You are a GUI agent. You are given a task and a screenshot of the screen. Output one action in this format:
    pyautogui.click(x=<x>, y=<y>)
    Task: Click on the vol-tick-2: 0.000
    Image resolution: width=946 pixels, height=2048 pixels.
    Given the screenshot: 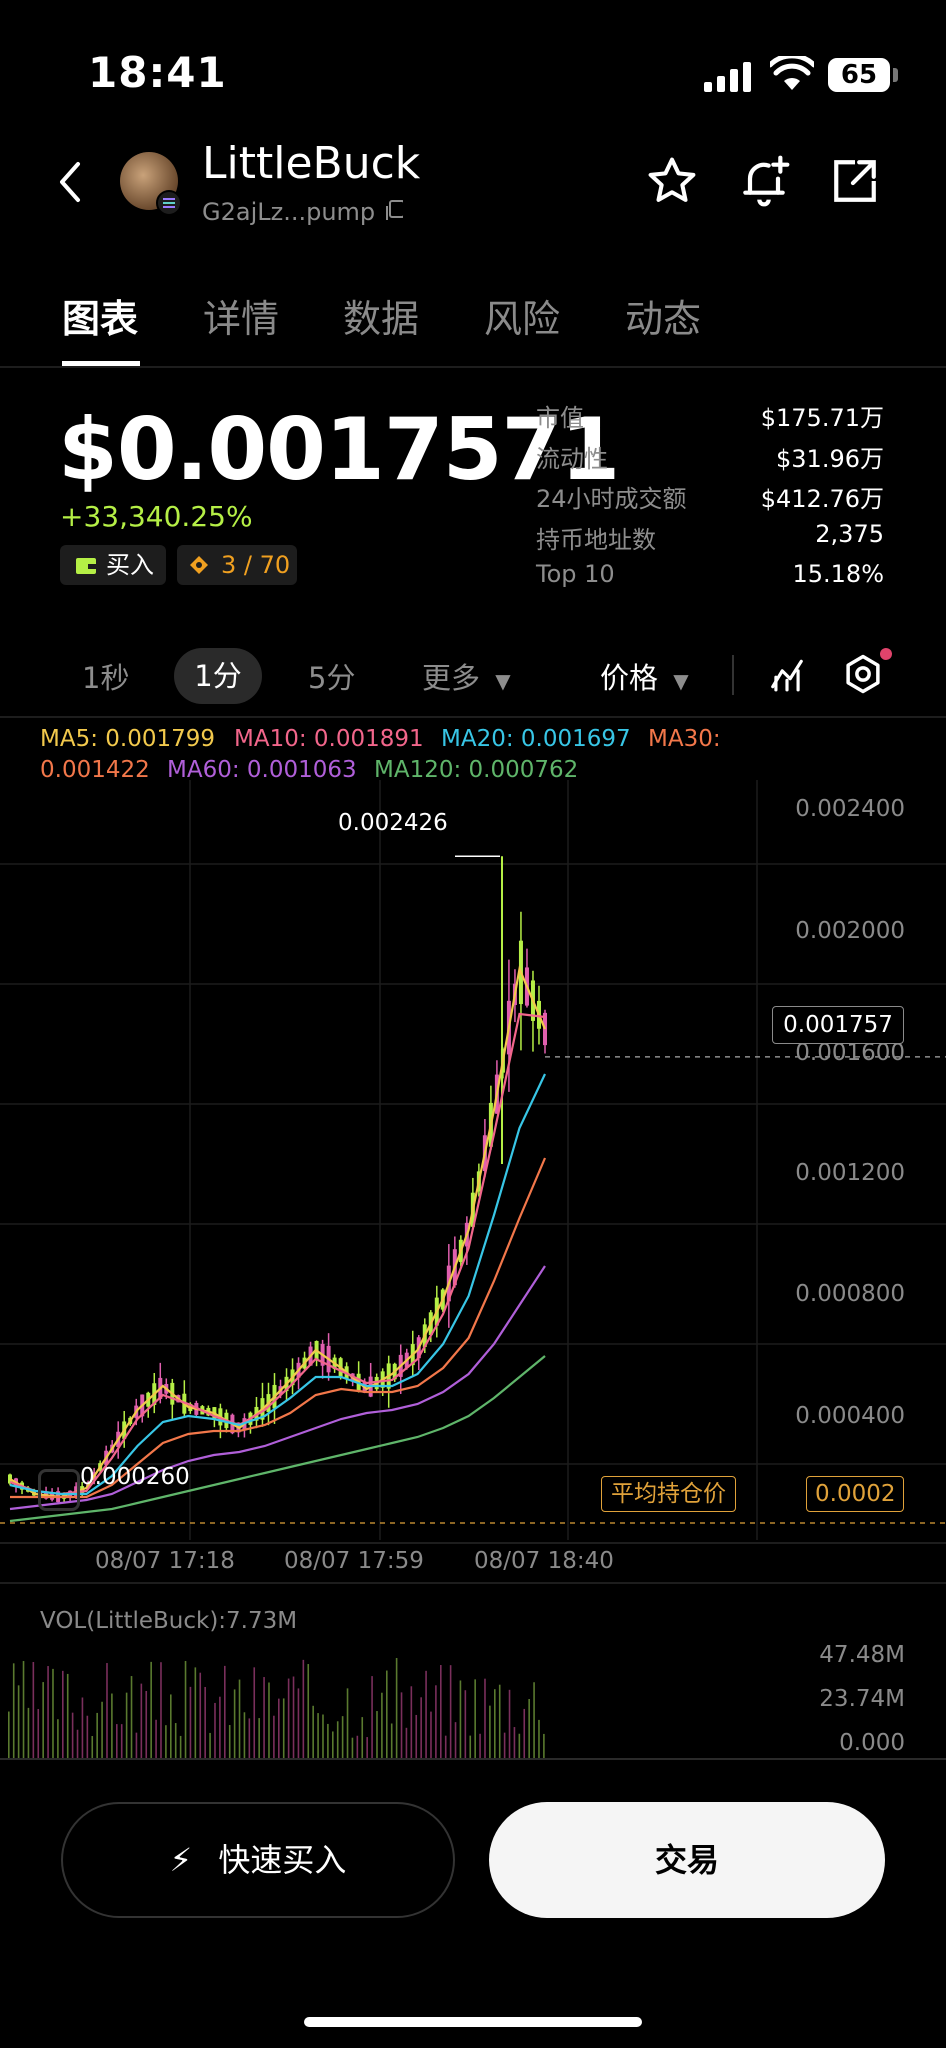 What is the action you would take?
    pyautogui.click(x=872, y=1743)
    